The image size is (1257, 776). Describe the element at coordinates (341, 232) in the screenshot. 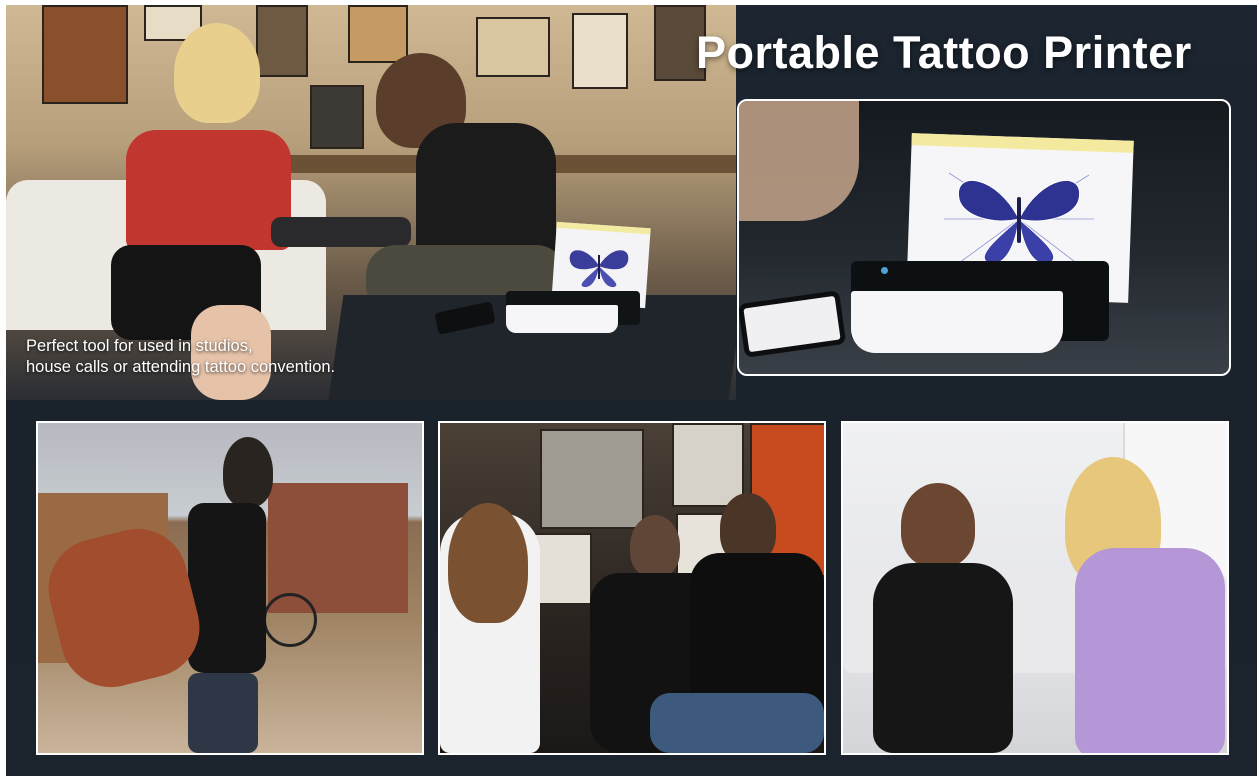

I see `armrest` at that location.